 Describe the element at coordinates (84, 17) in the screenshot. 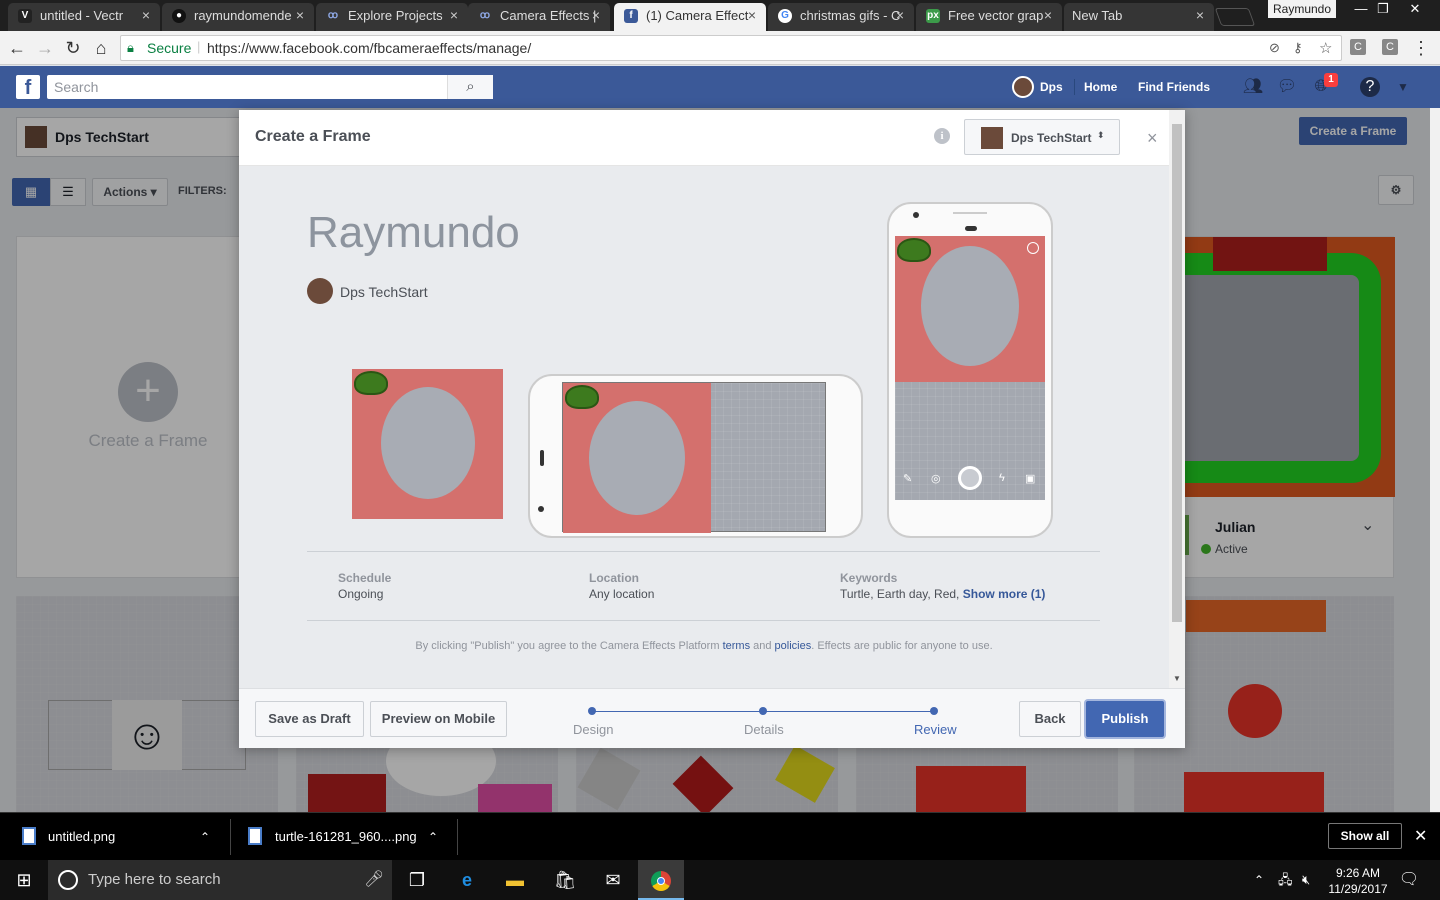

I see `tab-vectr: Vuntitled - Vectr ×` at that location.